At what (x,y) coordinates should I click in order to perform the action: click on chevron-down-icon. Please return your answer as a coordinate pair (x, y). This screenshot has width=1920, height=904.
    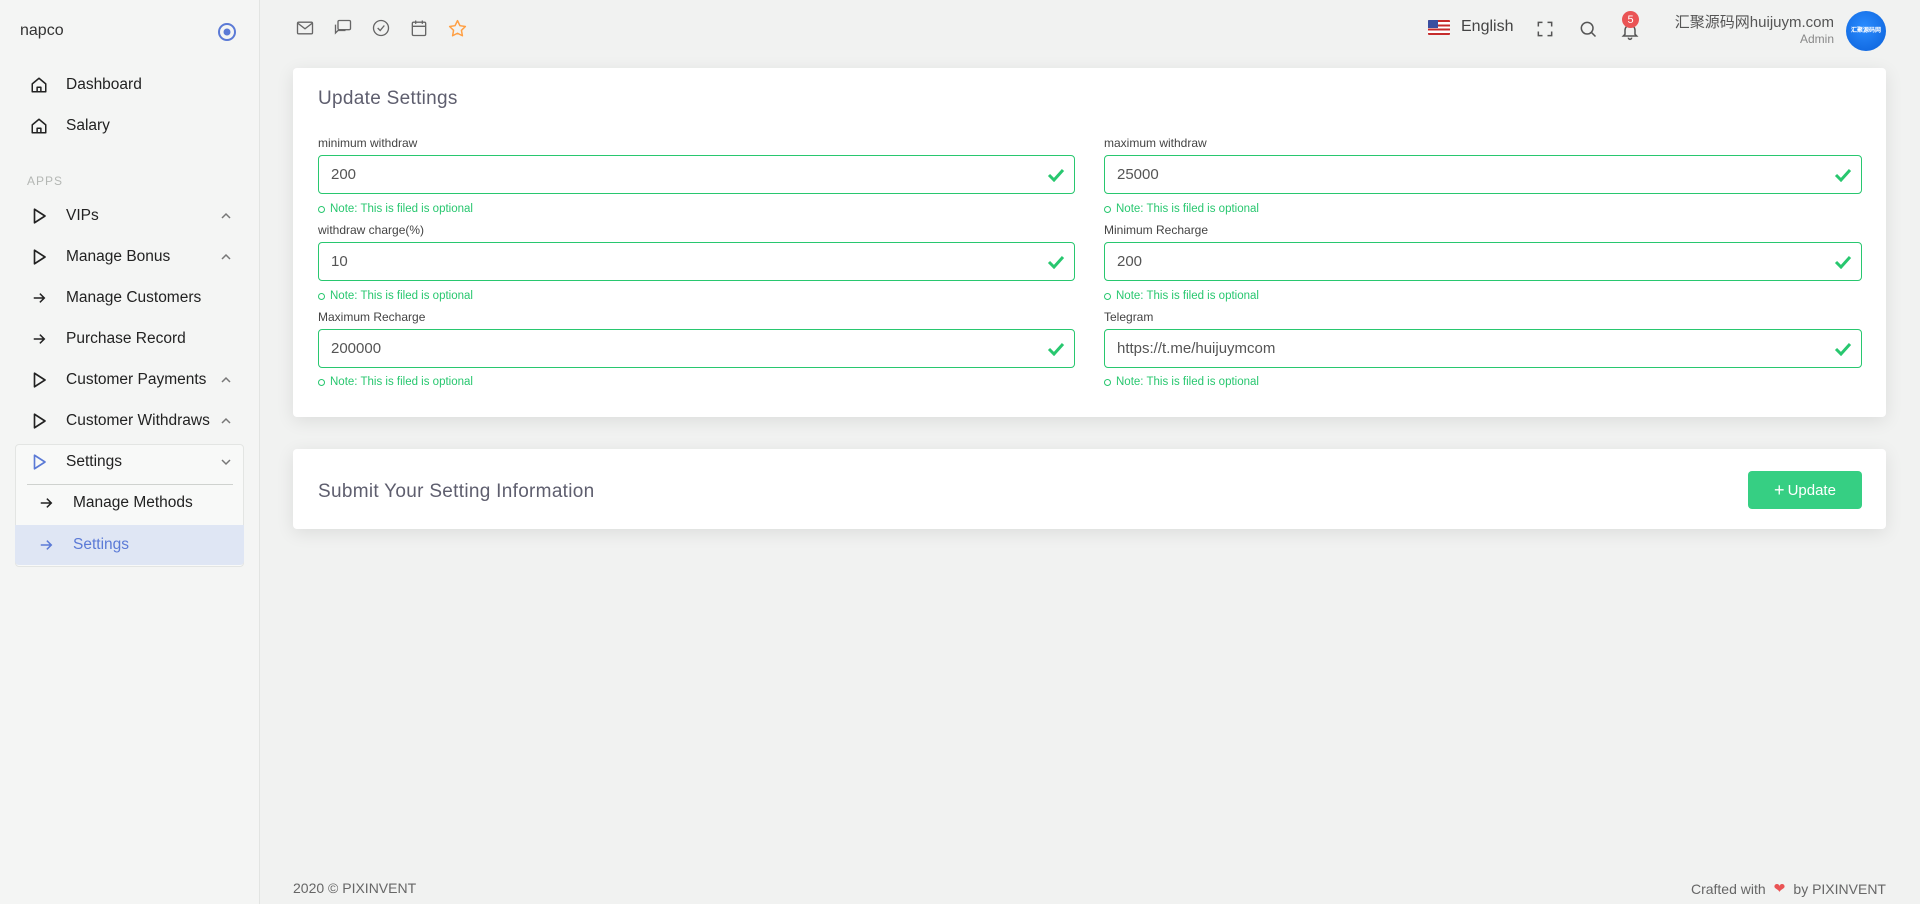
    Looking at the image, I should click on (226, 462).